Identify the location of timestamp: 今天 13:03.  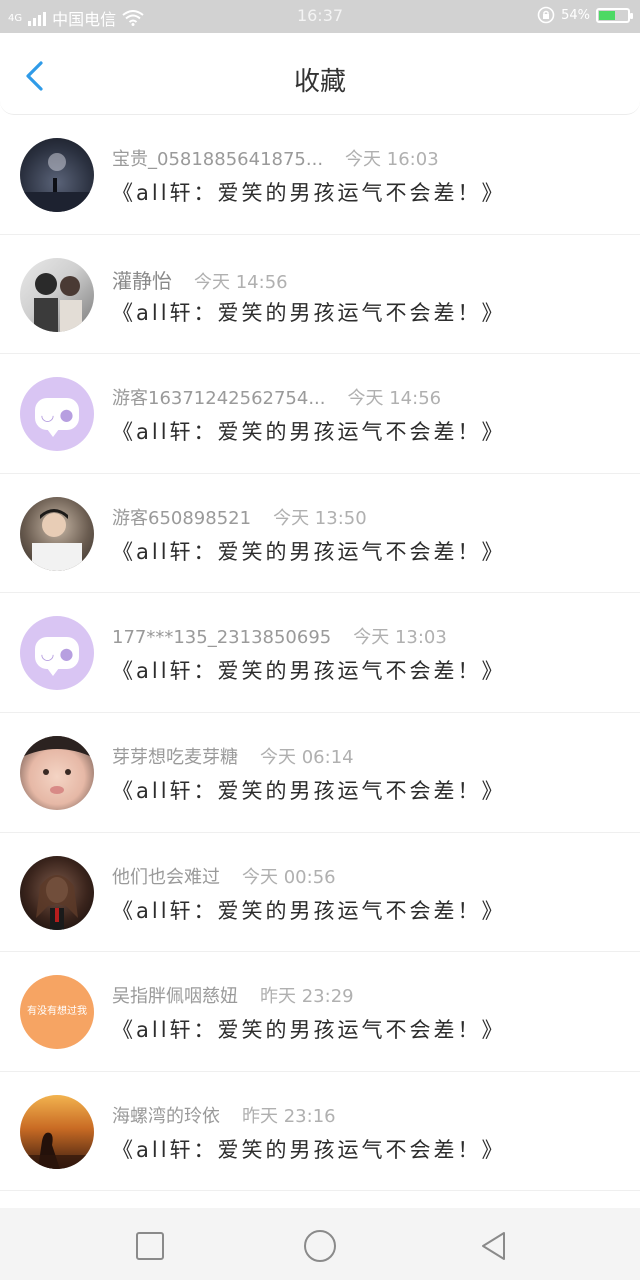
(400, 638).